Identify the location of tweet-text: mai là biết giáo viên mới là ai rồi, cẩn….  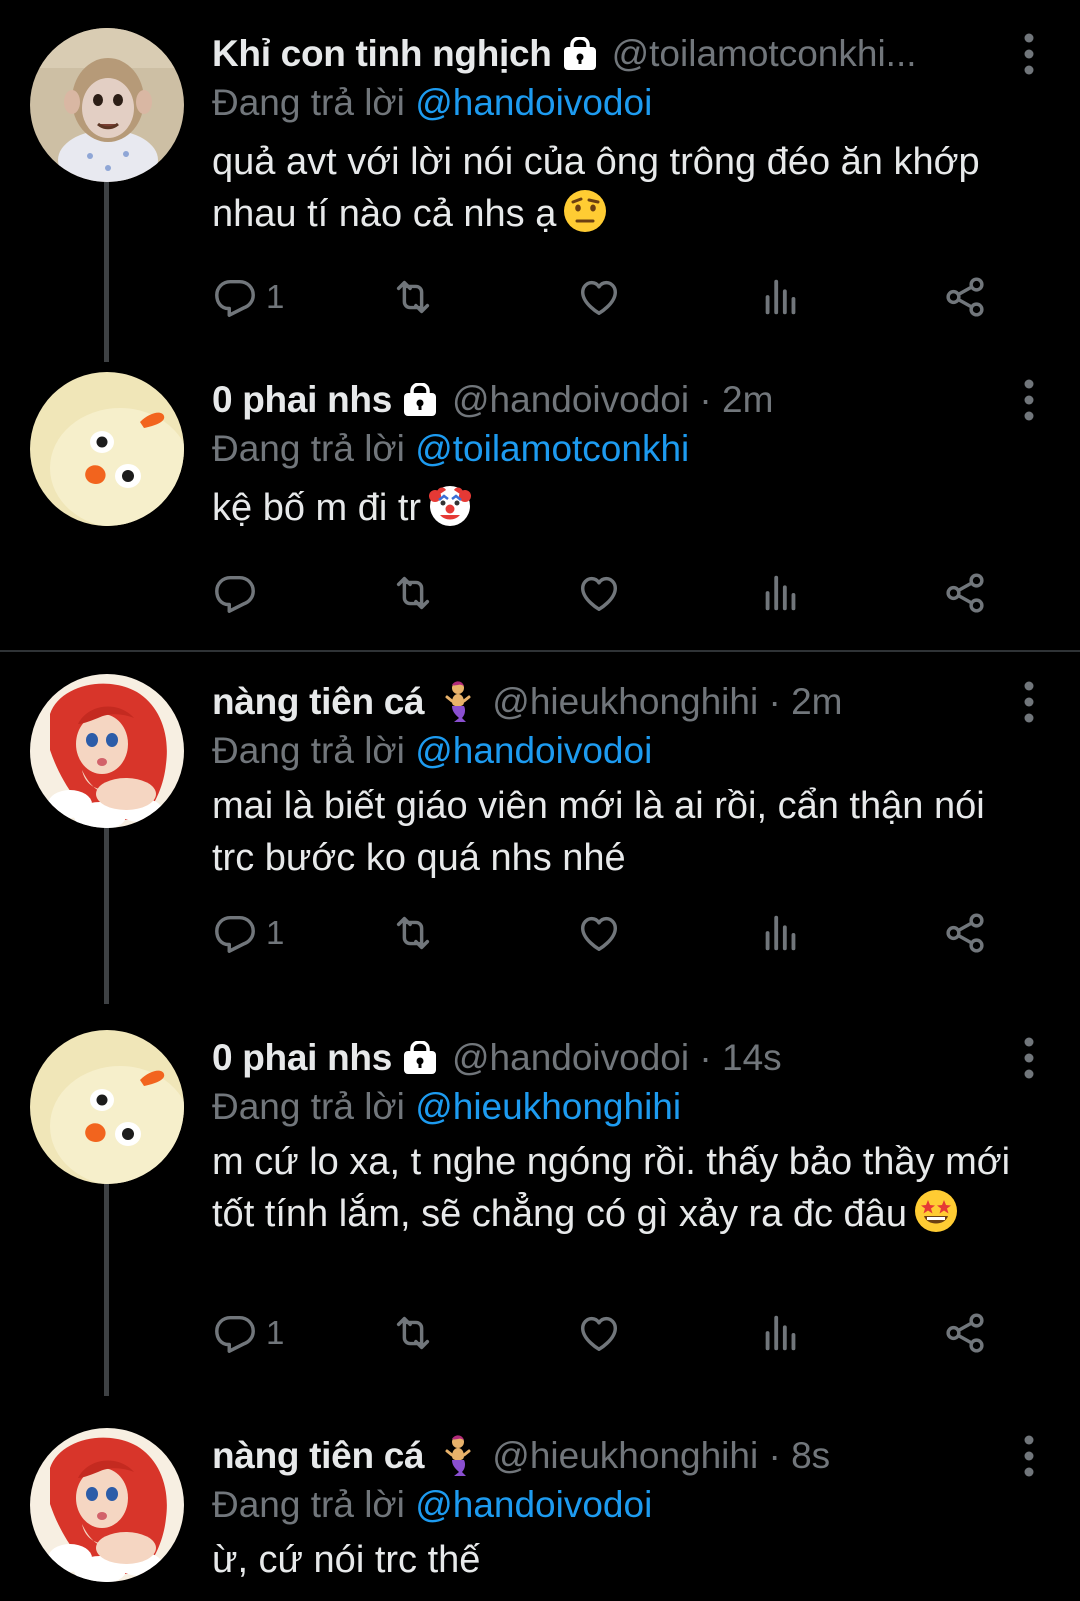
(612, 832).